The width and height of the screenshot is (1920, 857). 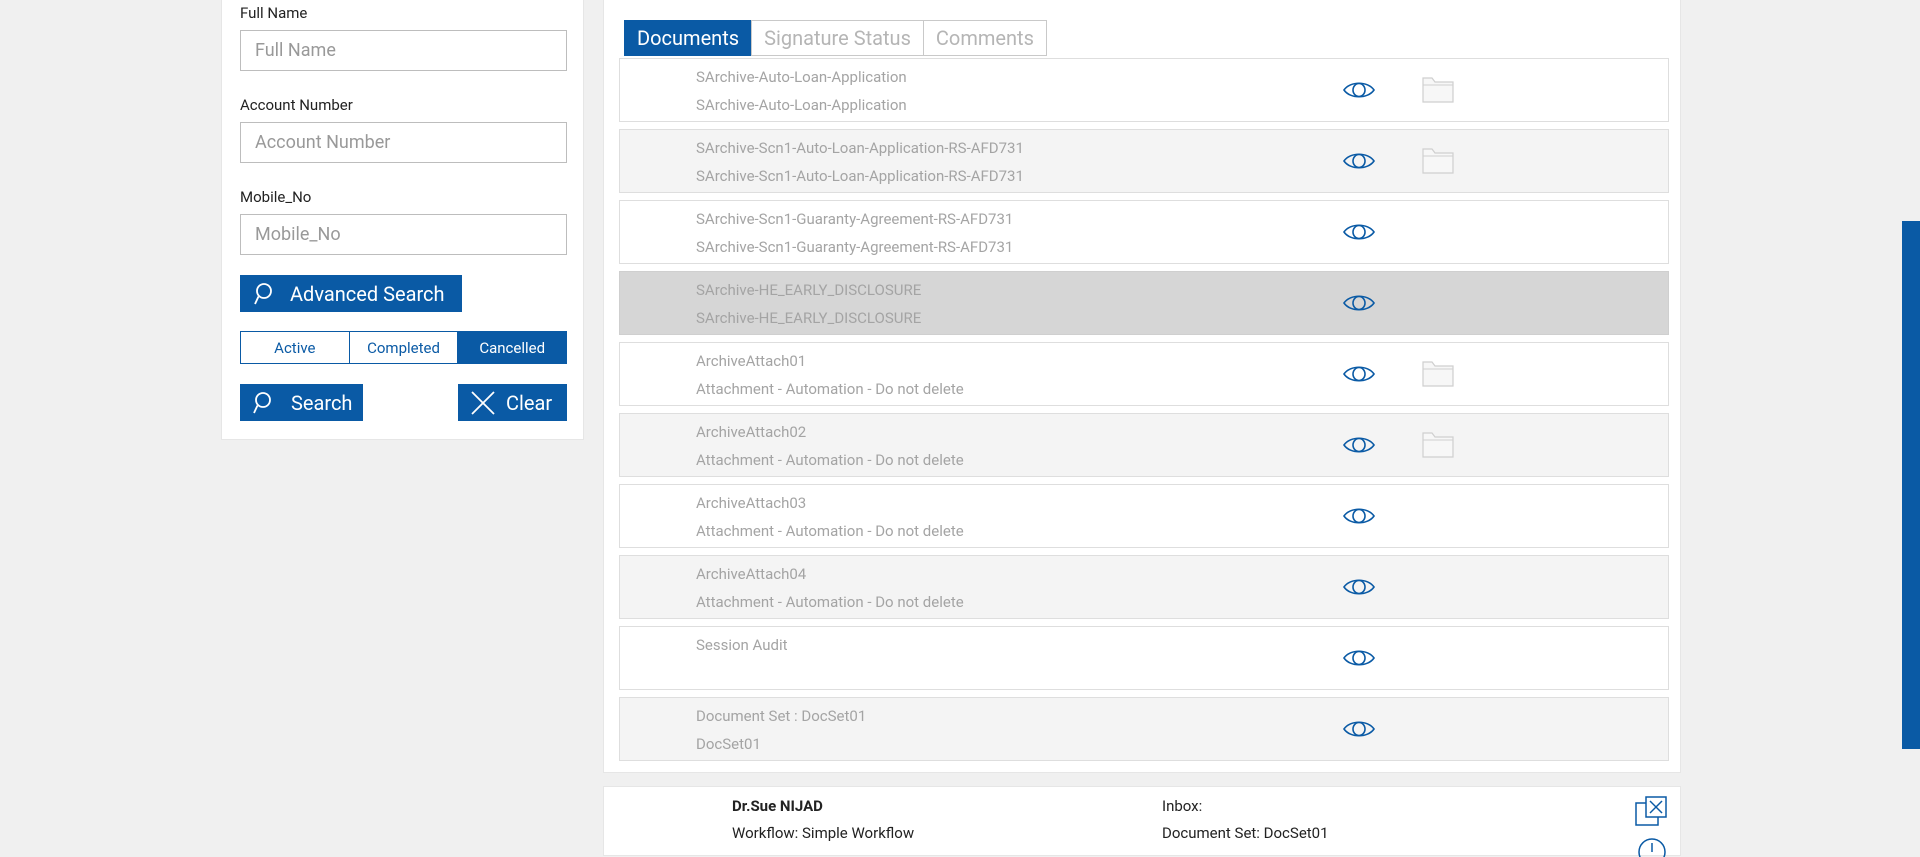 What do you see at coordinates (751, 503) in the screenshot?
I see `document-title: ArchiveAttach03` at bounding box center [751, 503].